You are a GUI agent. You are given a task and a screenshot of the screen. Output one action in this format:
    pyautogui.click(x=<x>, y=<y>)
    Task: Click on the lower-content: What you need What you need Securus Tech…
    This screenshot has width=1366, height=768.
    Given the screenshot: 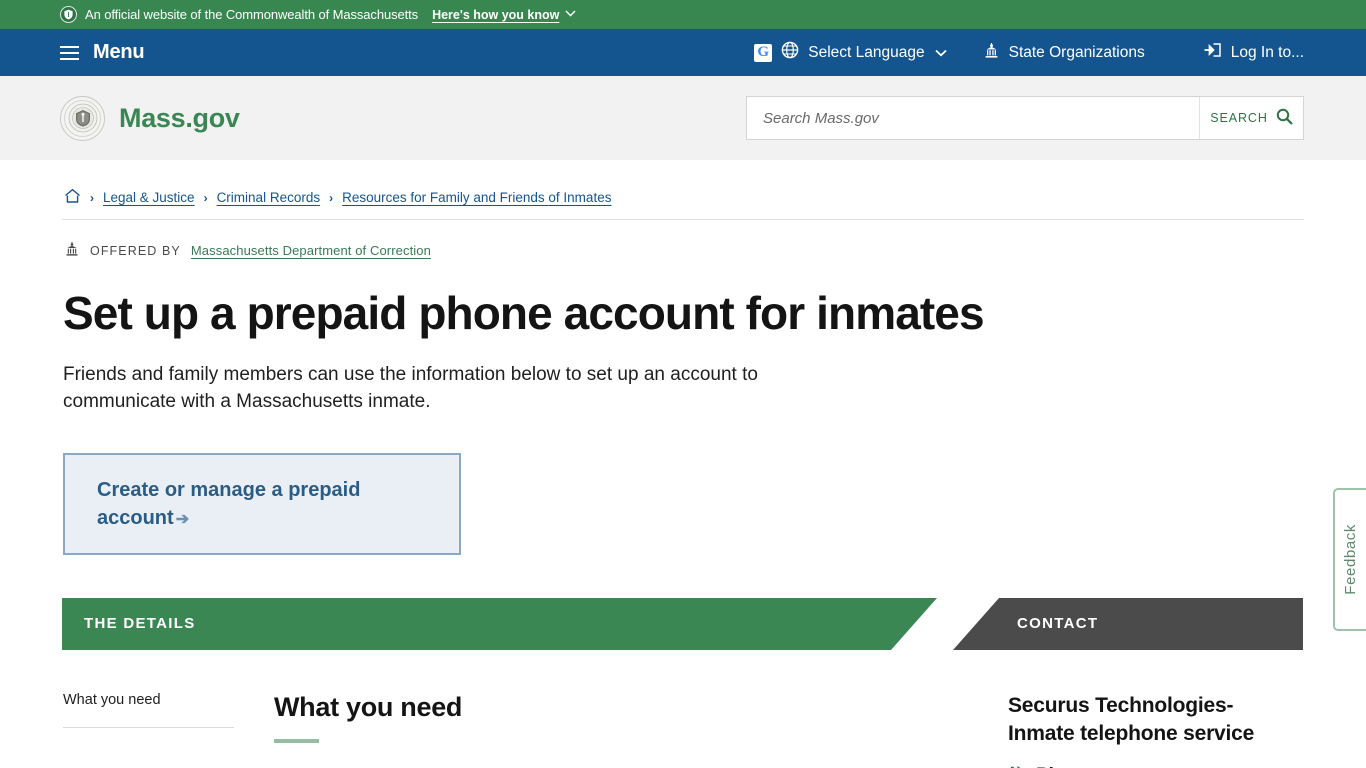 What is the action you would take?
    pyautogui.click(x=683, y=730)
    